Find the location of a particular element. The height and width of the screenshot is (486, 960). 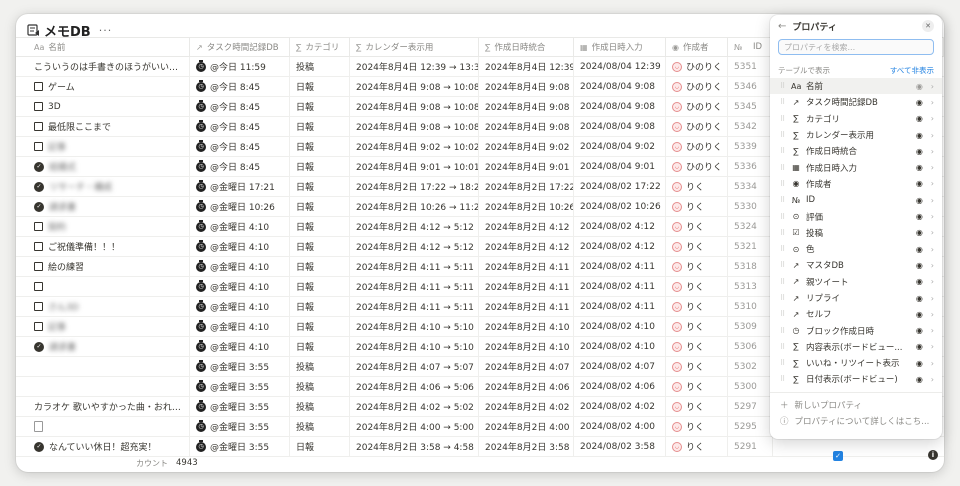

cell-name: ご祝儀準備！！！ is located at coordinates (103, 246).